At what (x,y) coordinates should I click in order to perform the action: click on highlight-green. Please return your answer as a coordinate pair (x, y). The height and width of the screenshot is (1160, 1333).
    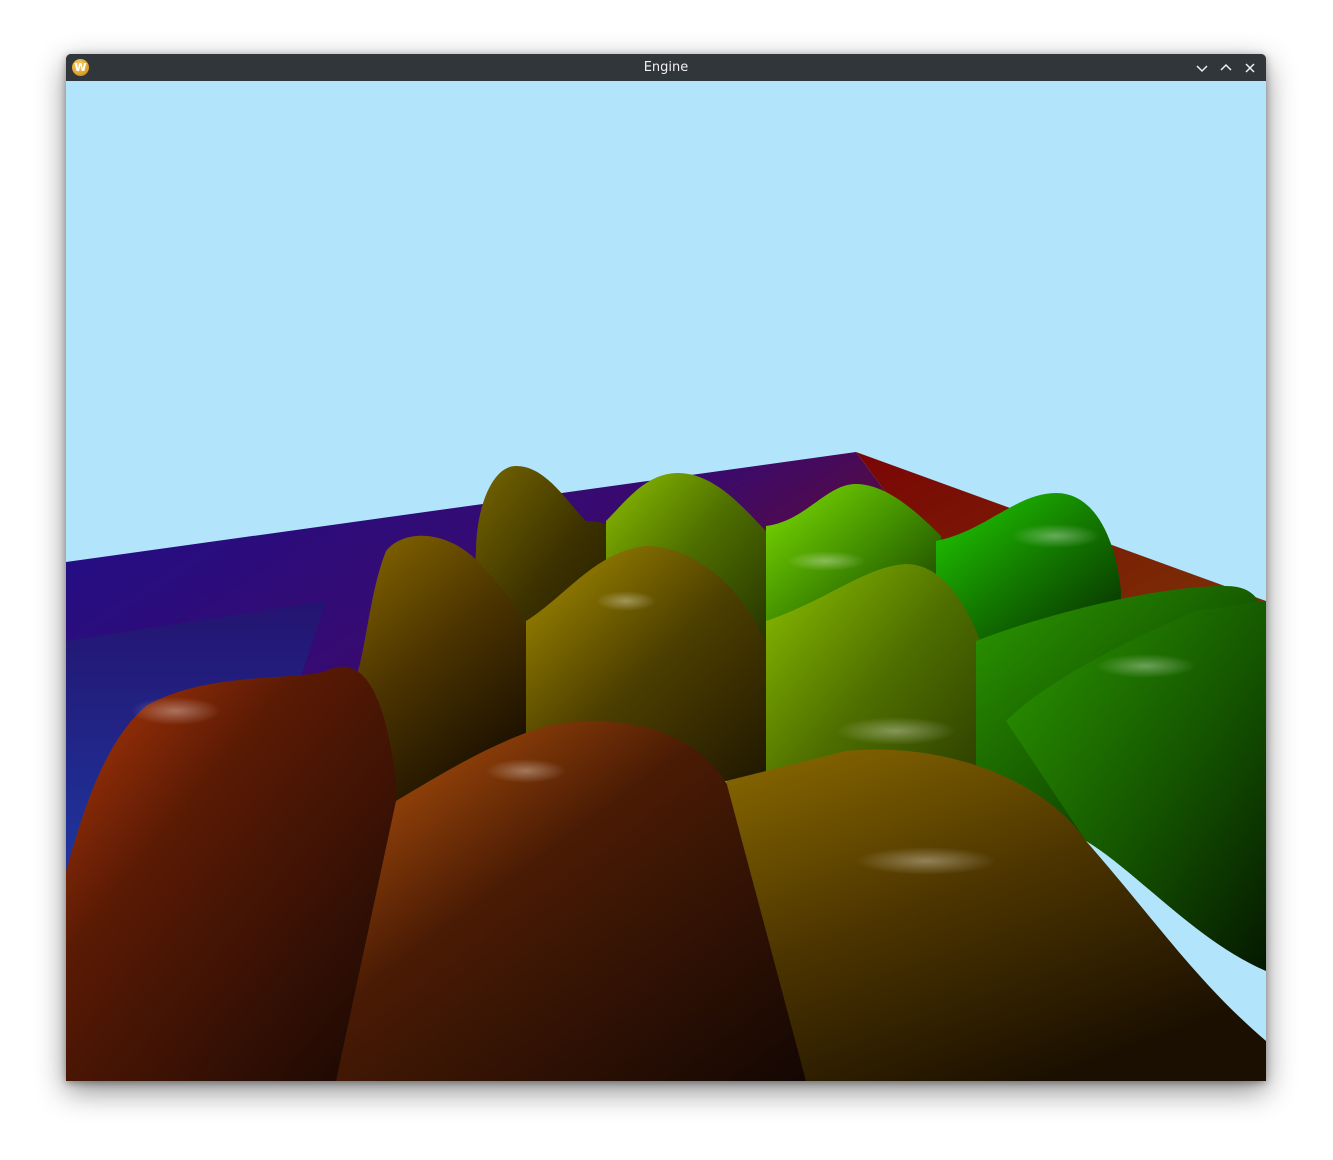
    Looking at the image, I should click on (1146, 666).